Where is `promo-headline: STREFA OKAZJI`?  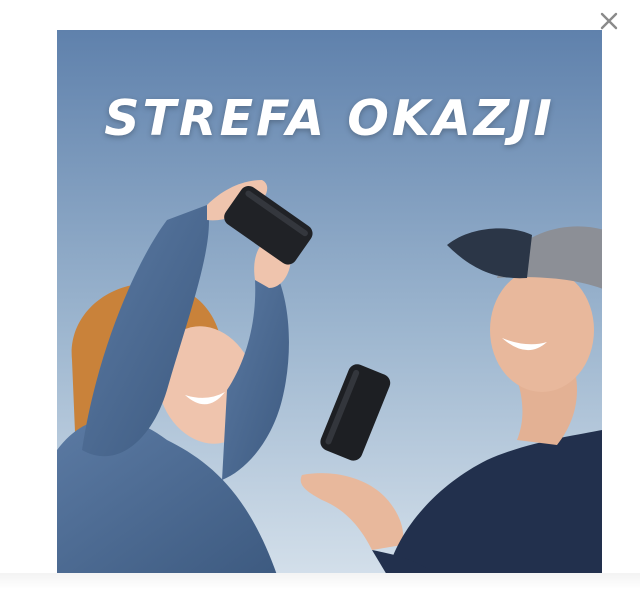 promo-headline: STREFA OKAZJI is located at coordinates (329, 118).